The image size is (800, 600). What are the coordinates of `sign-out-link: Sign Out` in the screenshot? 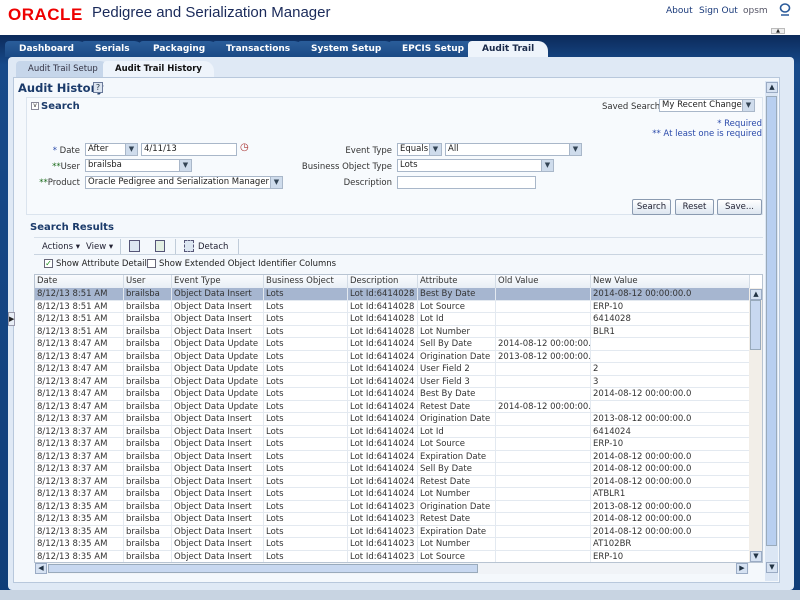 It's located at (718, 11).